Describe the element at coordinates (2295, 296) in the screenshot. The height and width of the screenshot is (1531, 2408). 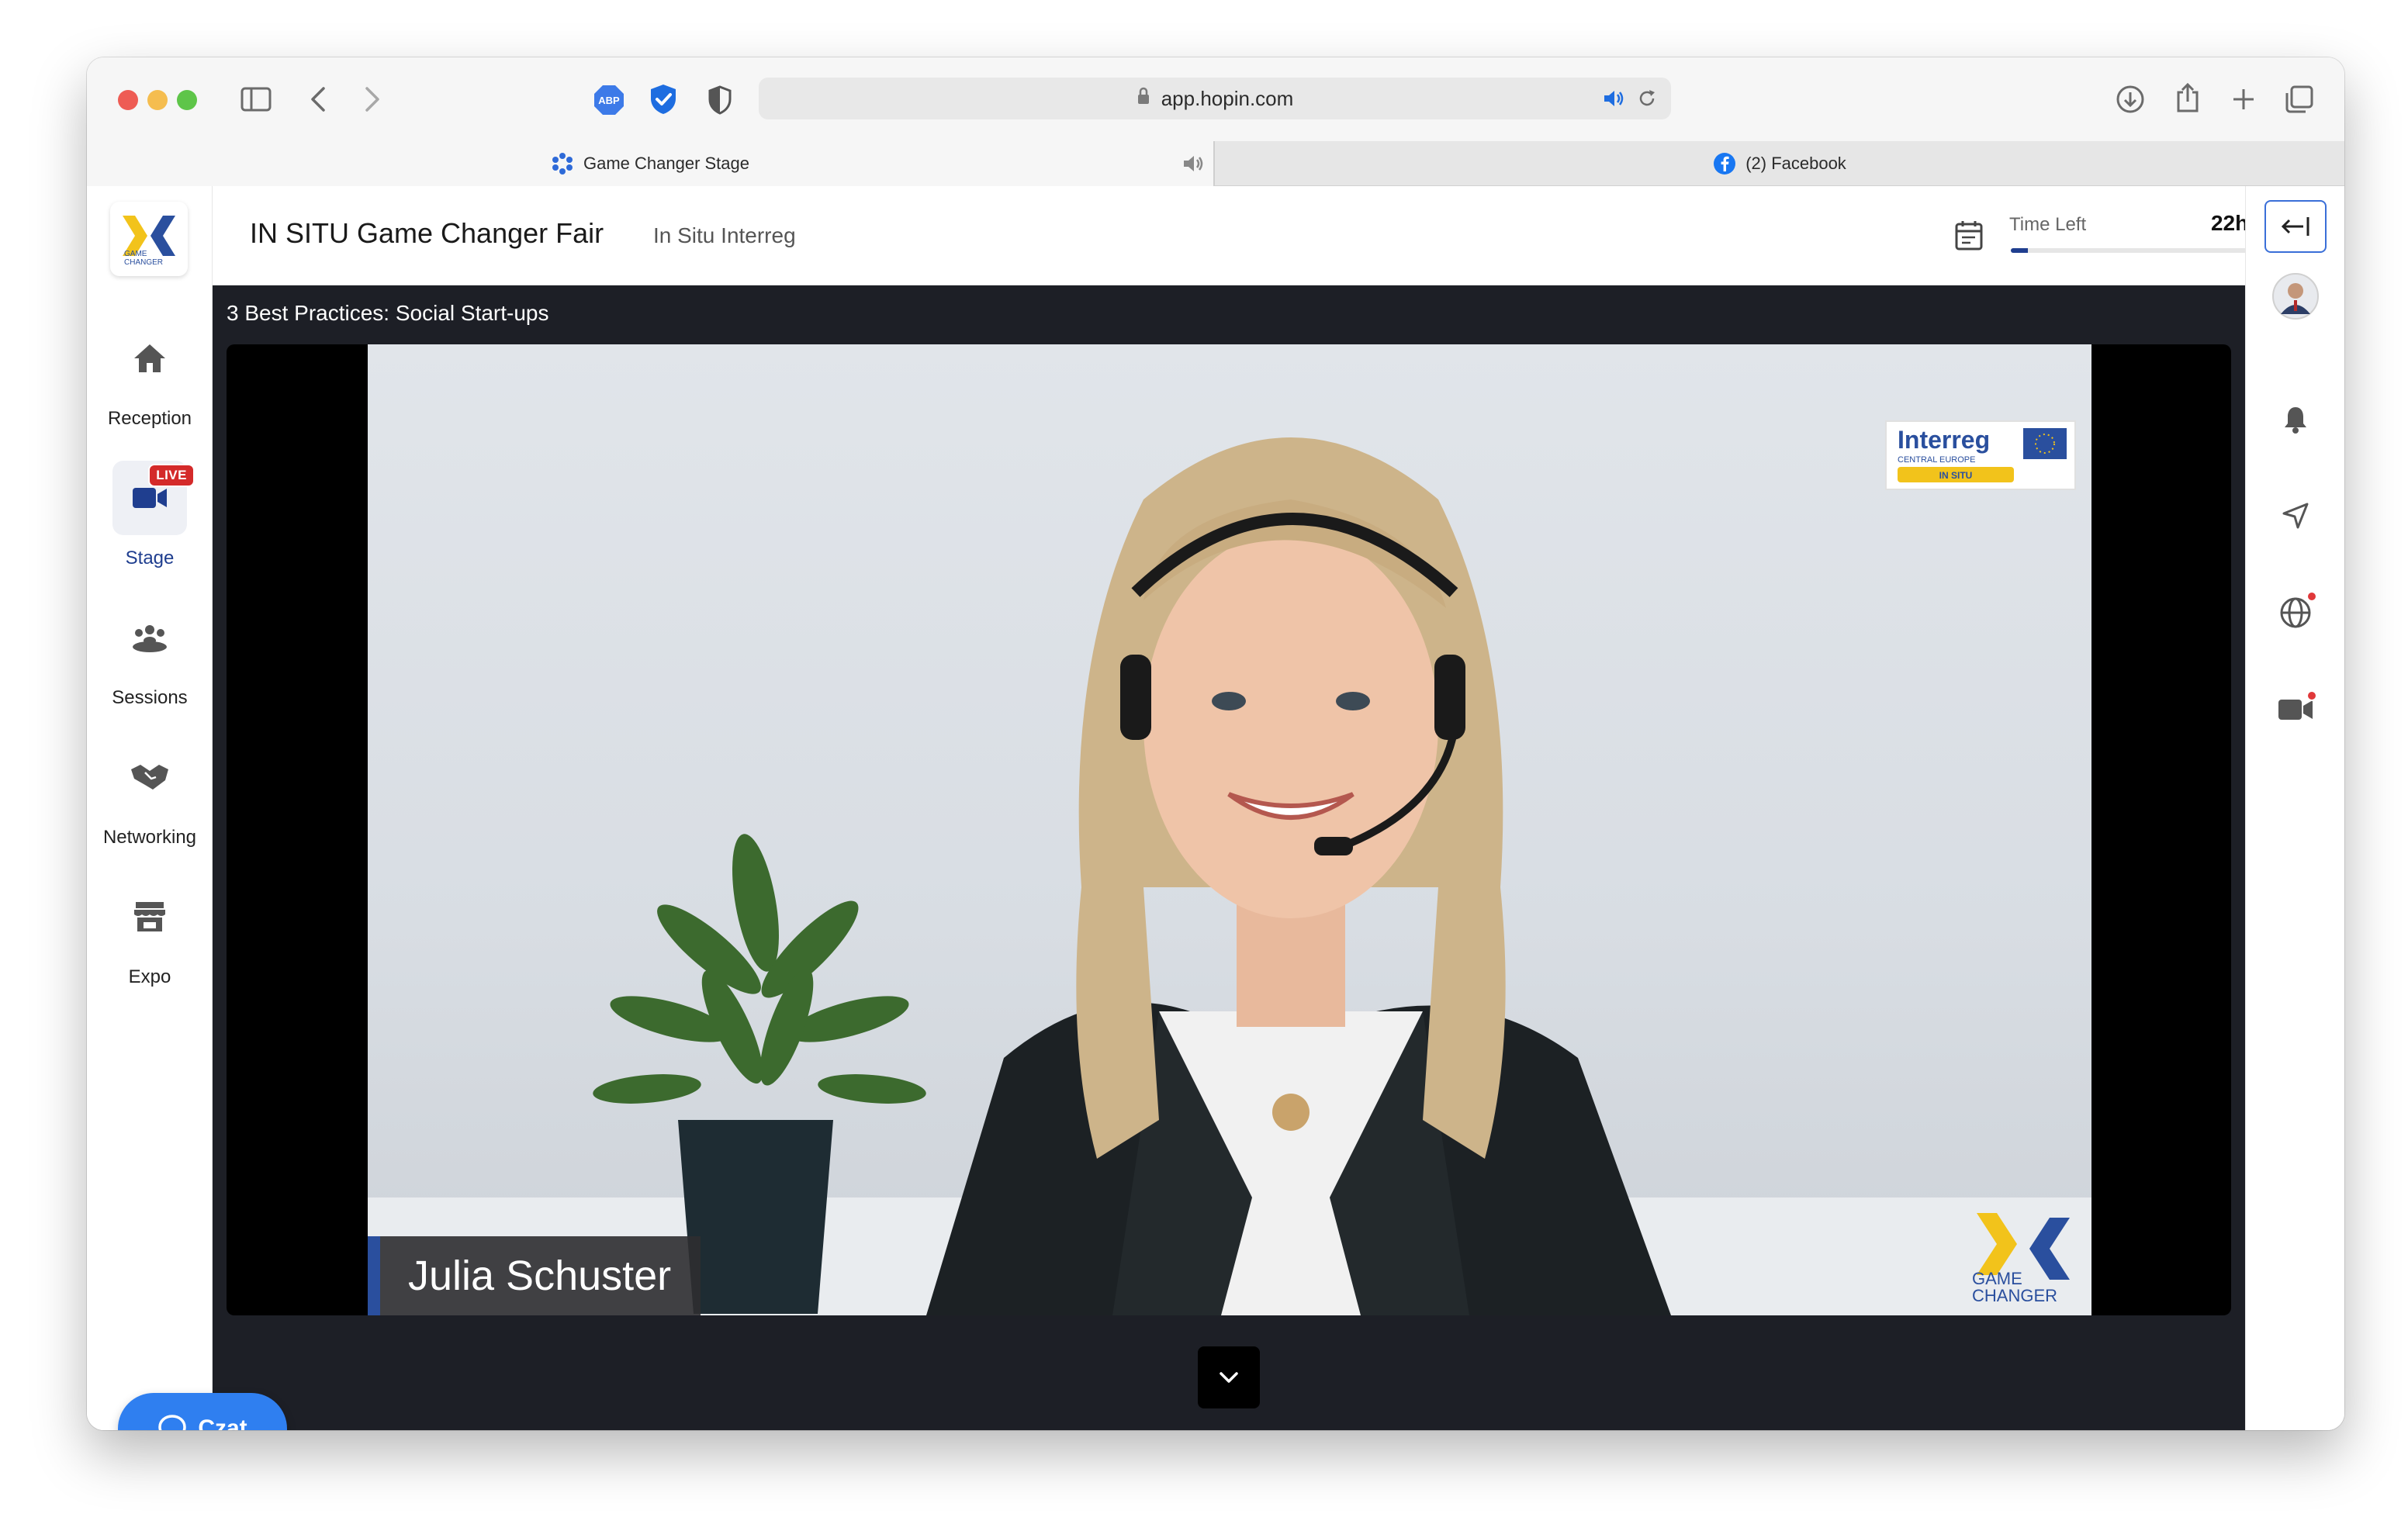
I see `user-avatar` at that location.